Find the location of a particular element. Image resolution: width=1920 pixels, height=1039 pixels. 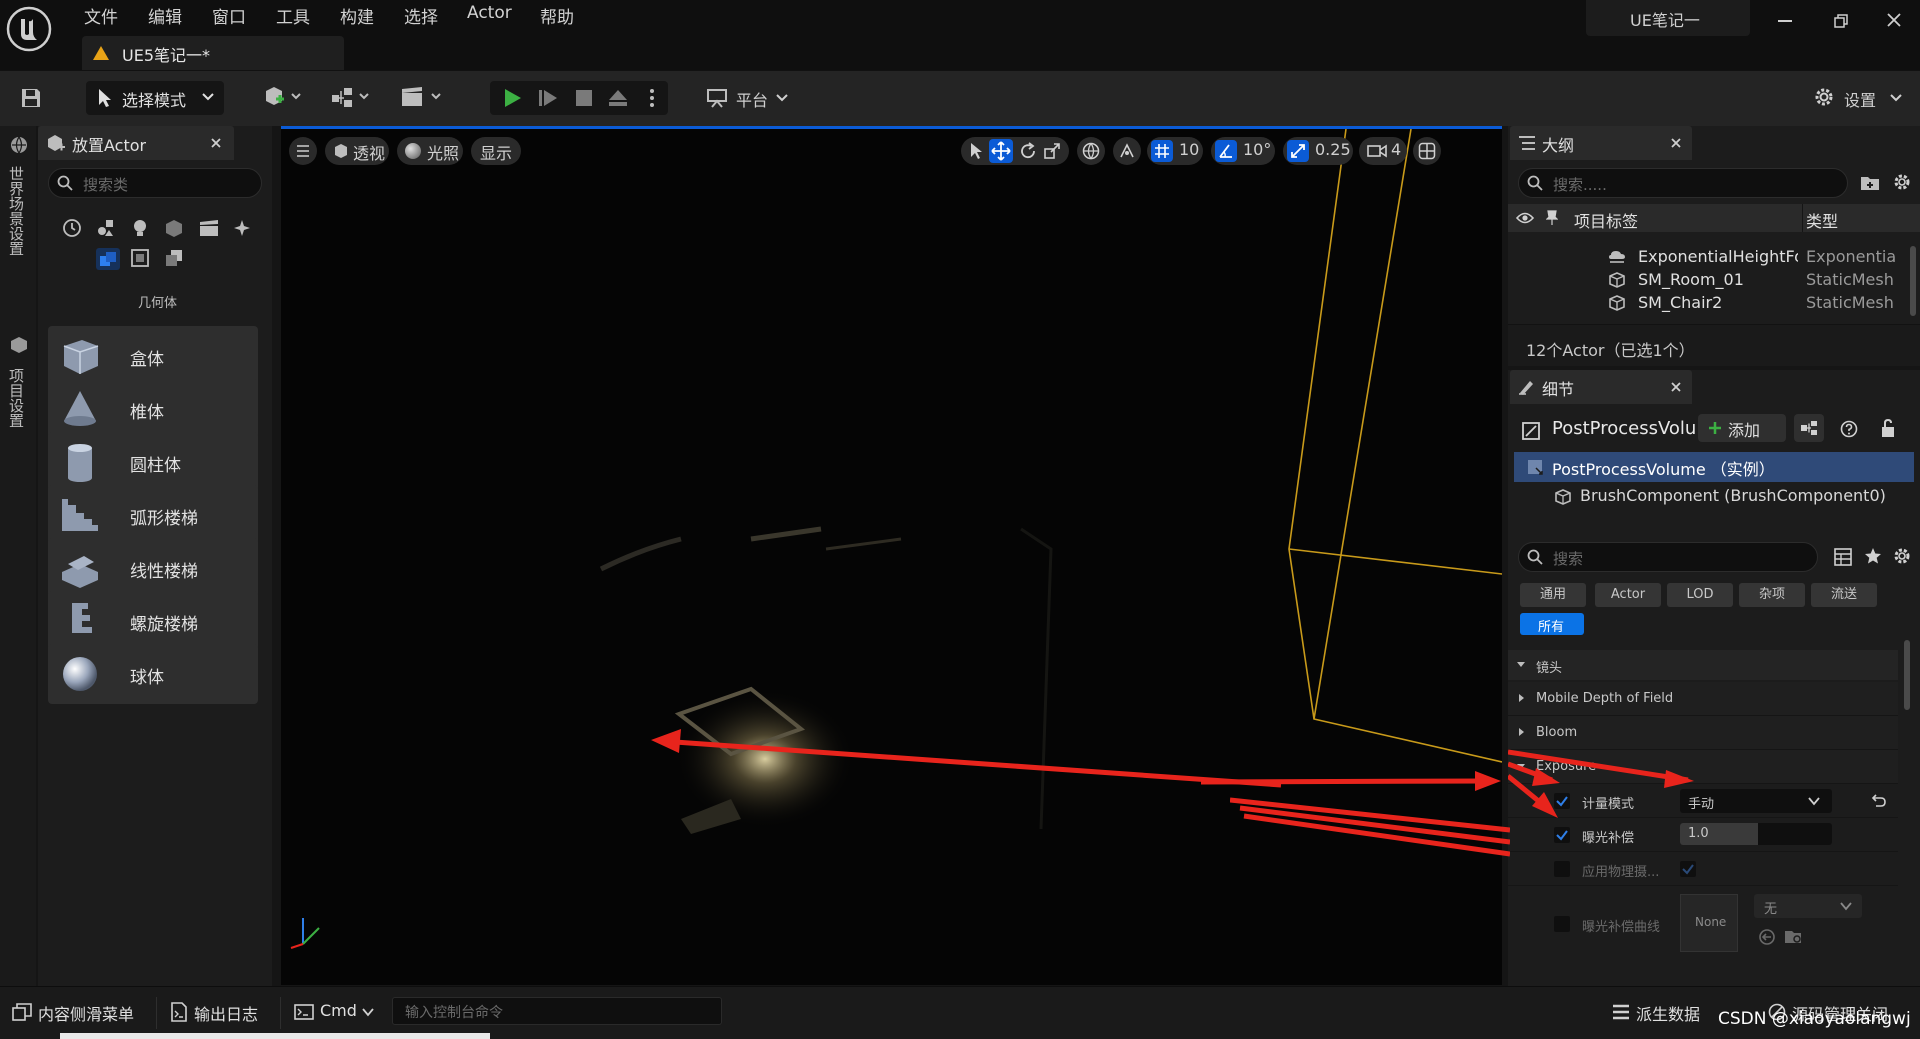

favorite-star-icon is located at coordinates (1873, 556).